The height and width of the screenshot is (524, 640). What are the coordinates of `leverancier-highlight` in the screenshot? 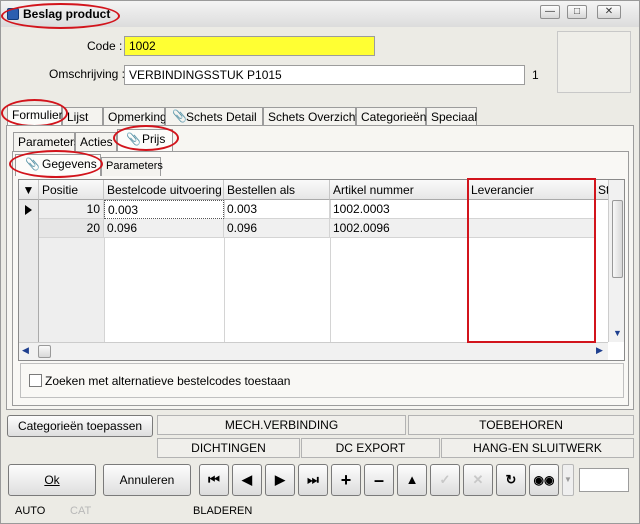 It's located at (531, 260).